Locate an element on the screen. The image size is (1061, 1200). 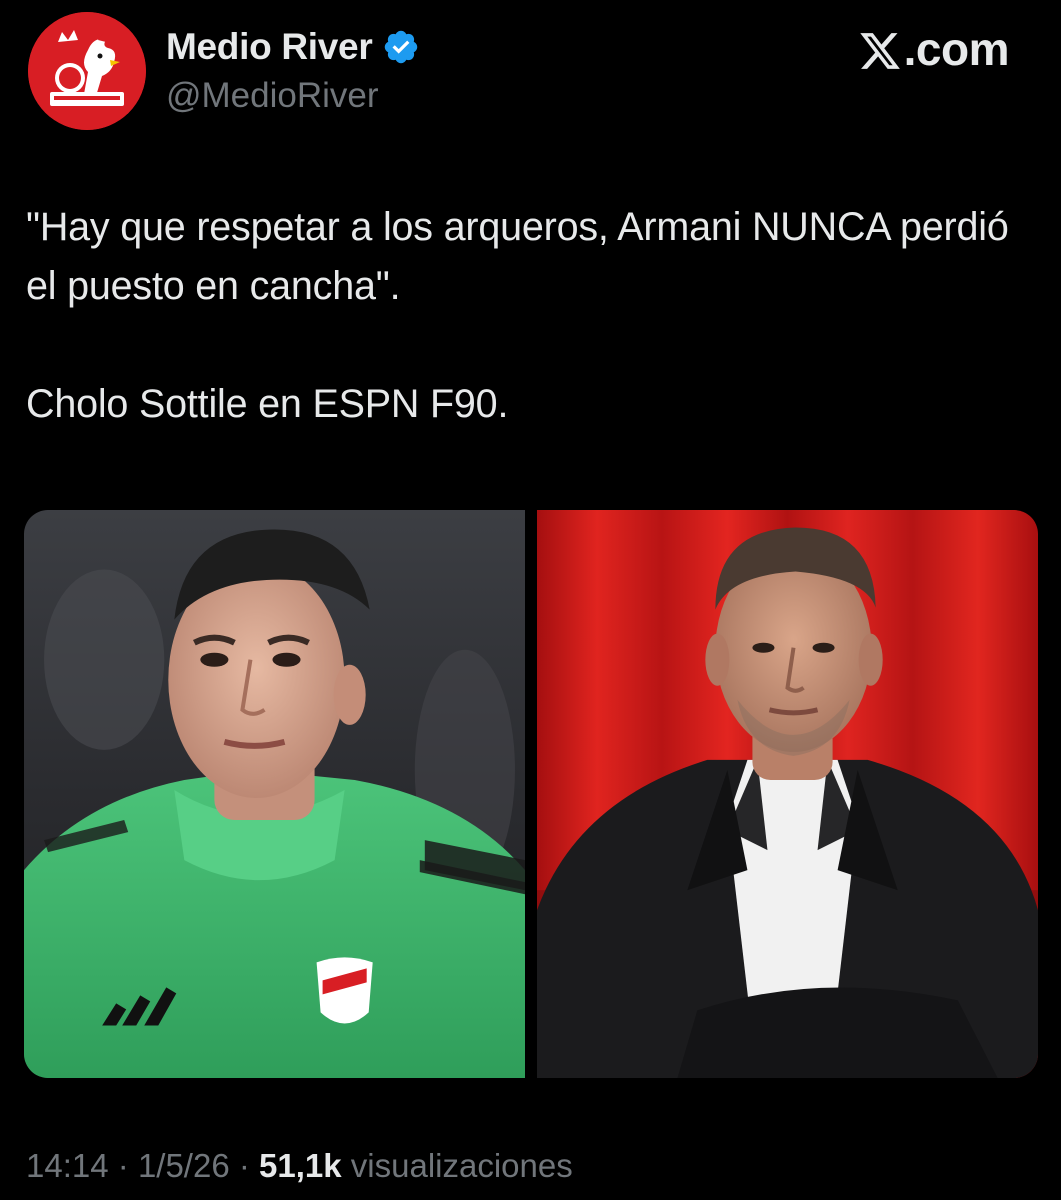
author-avatar is located at coordinates (87, 71).